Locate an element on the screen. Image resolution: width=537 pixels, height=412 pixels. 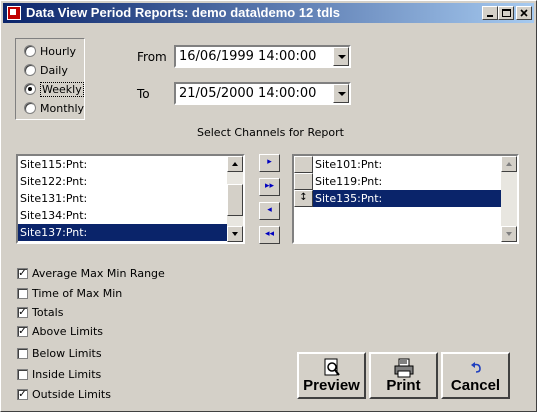
minimize-icon is located at coordinates (490, 16).